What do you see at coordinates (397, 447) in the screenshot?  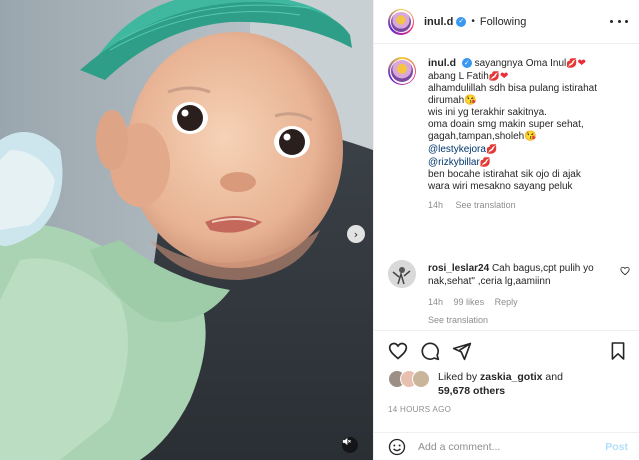 I see `emoji-icon` at bounding box center [397, 447].